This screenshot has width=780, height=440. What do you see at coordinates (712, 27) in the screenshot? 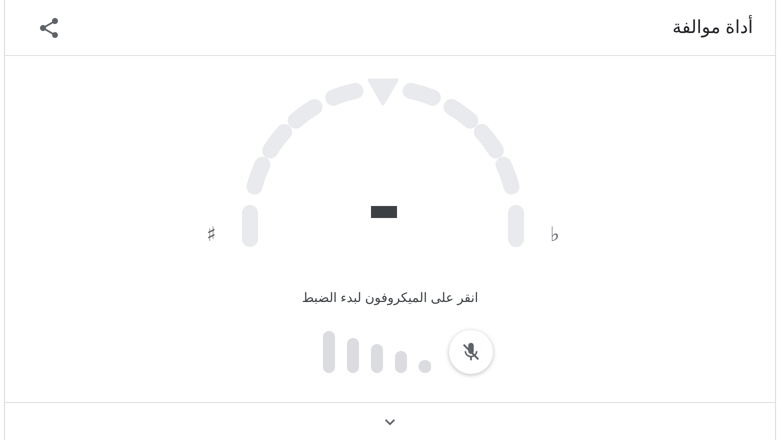
I see `widget-title: أداة موالفة` at bounding box center [712, 27].